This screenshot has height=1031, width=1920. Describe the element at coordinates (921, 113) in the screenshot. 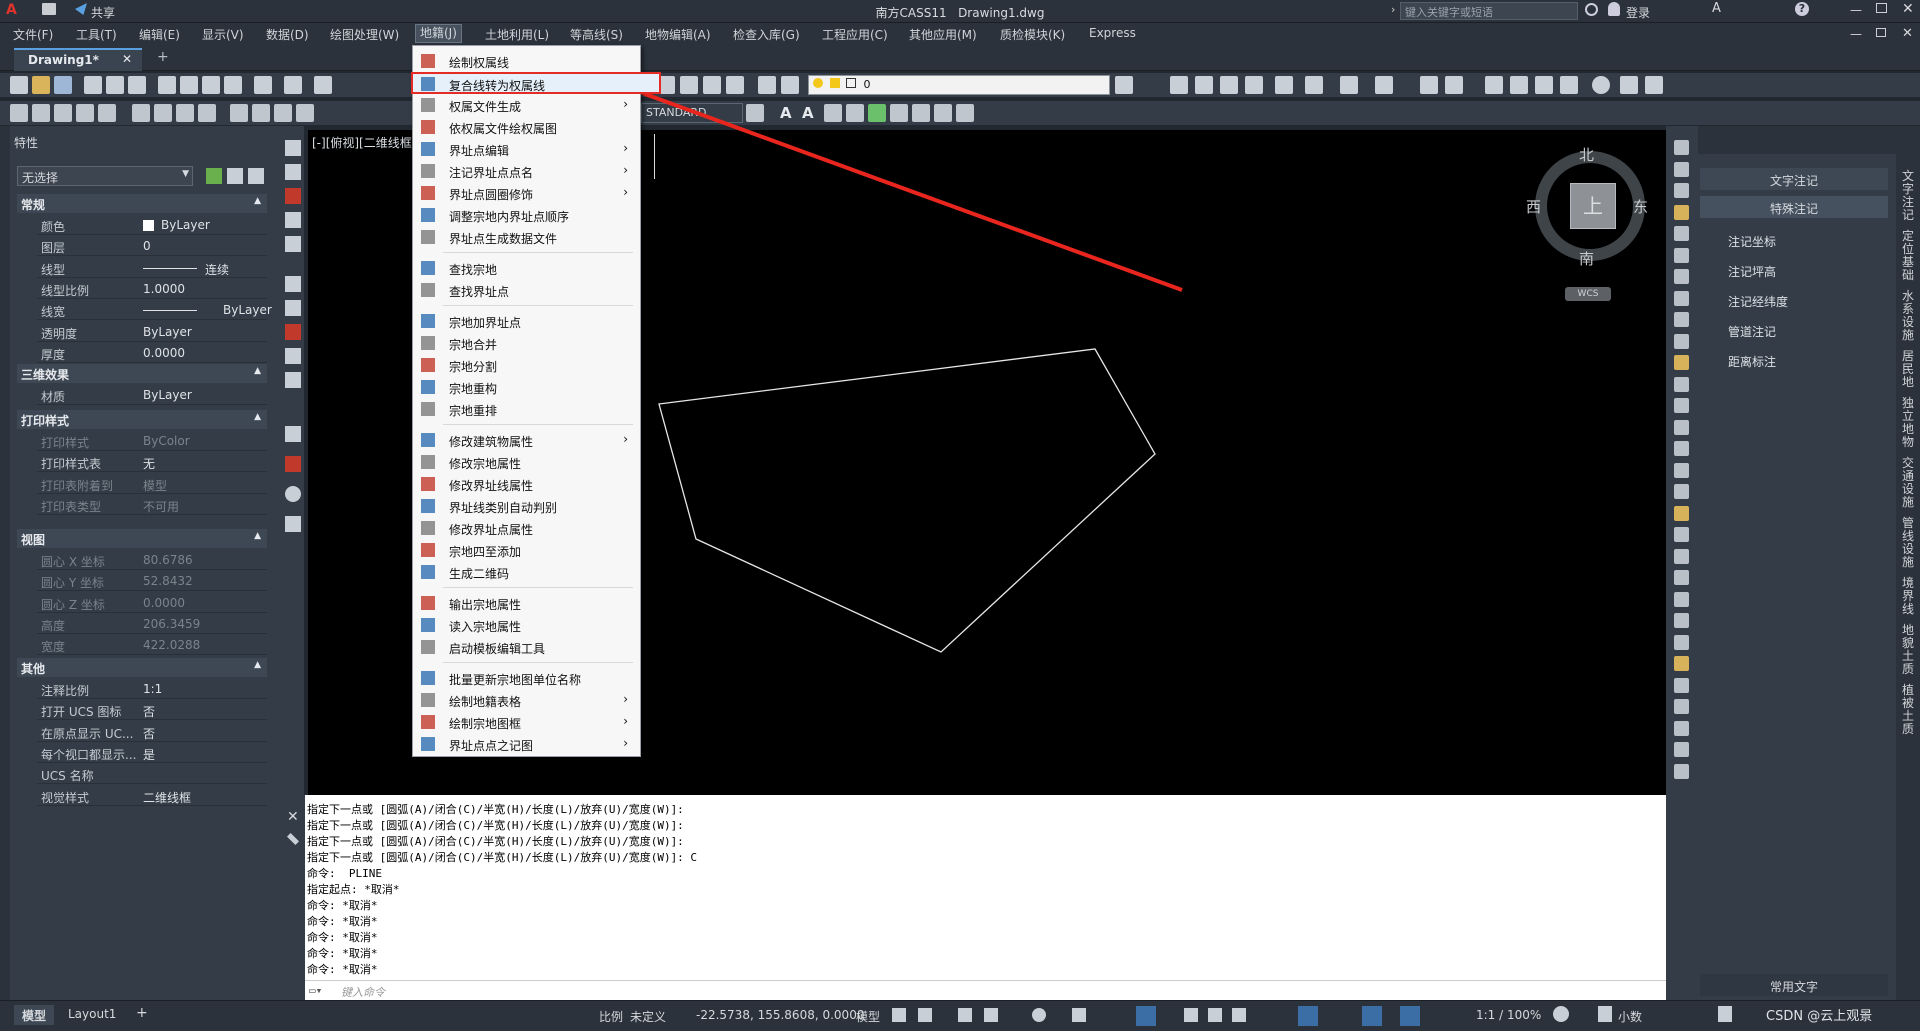

I see `justify-text-icon` at that location.